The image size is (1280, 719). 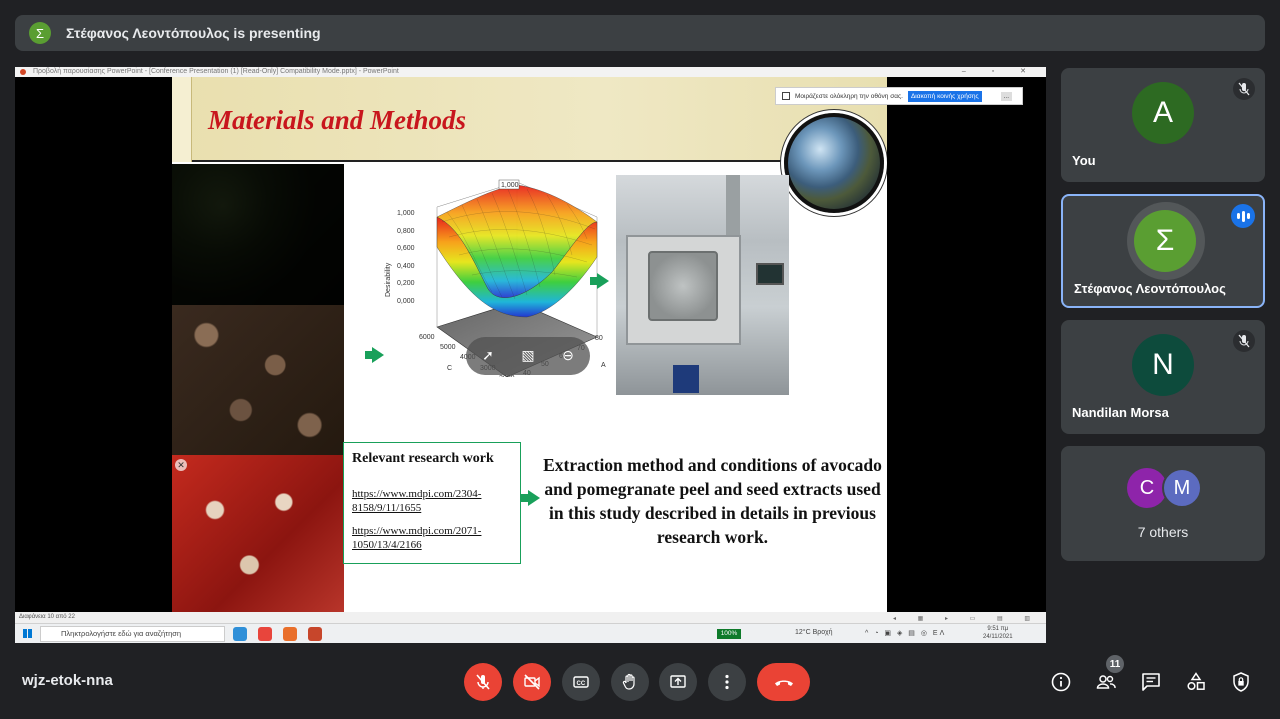 I want to click on meeting-details-button, so click(x=1061, y=682).